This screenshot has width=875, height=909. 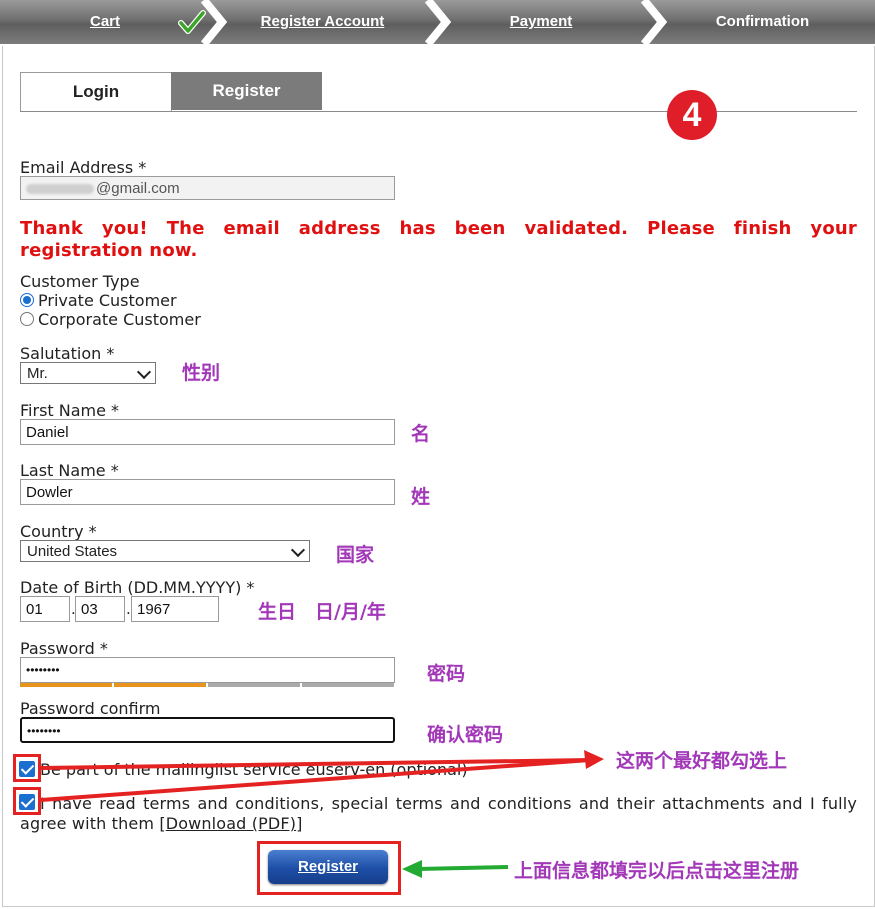 I want to click on red-arrow, so click(x=322, y=776).